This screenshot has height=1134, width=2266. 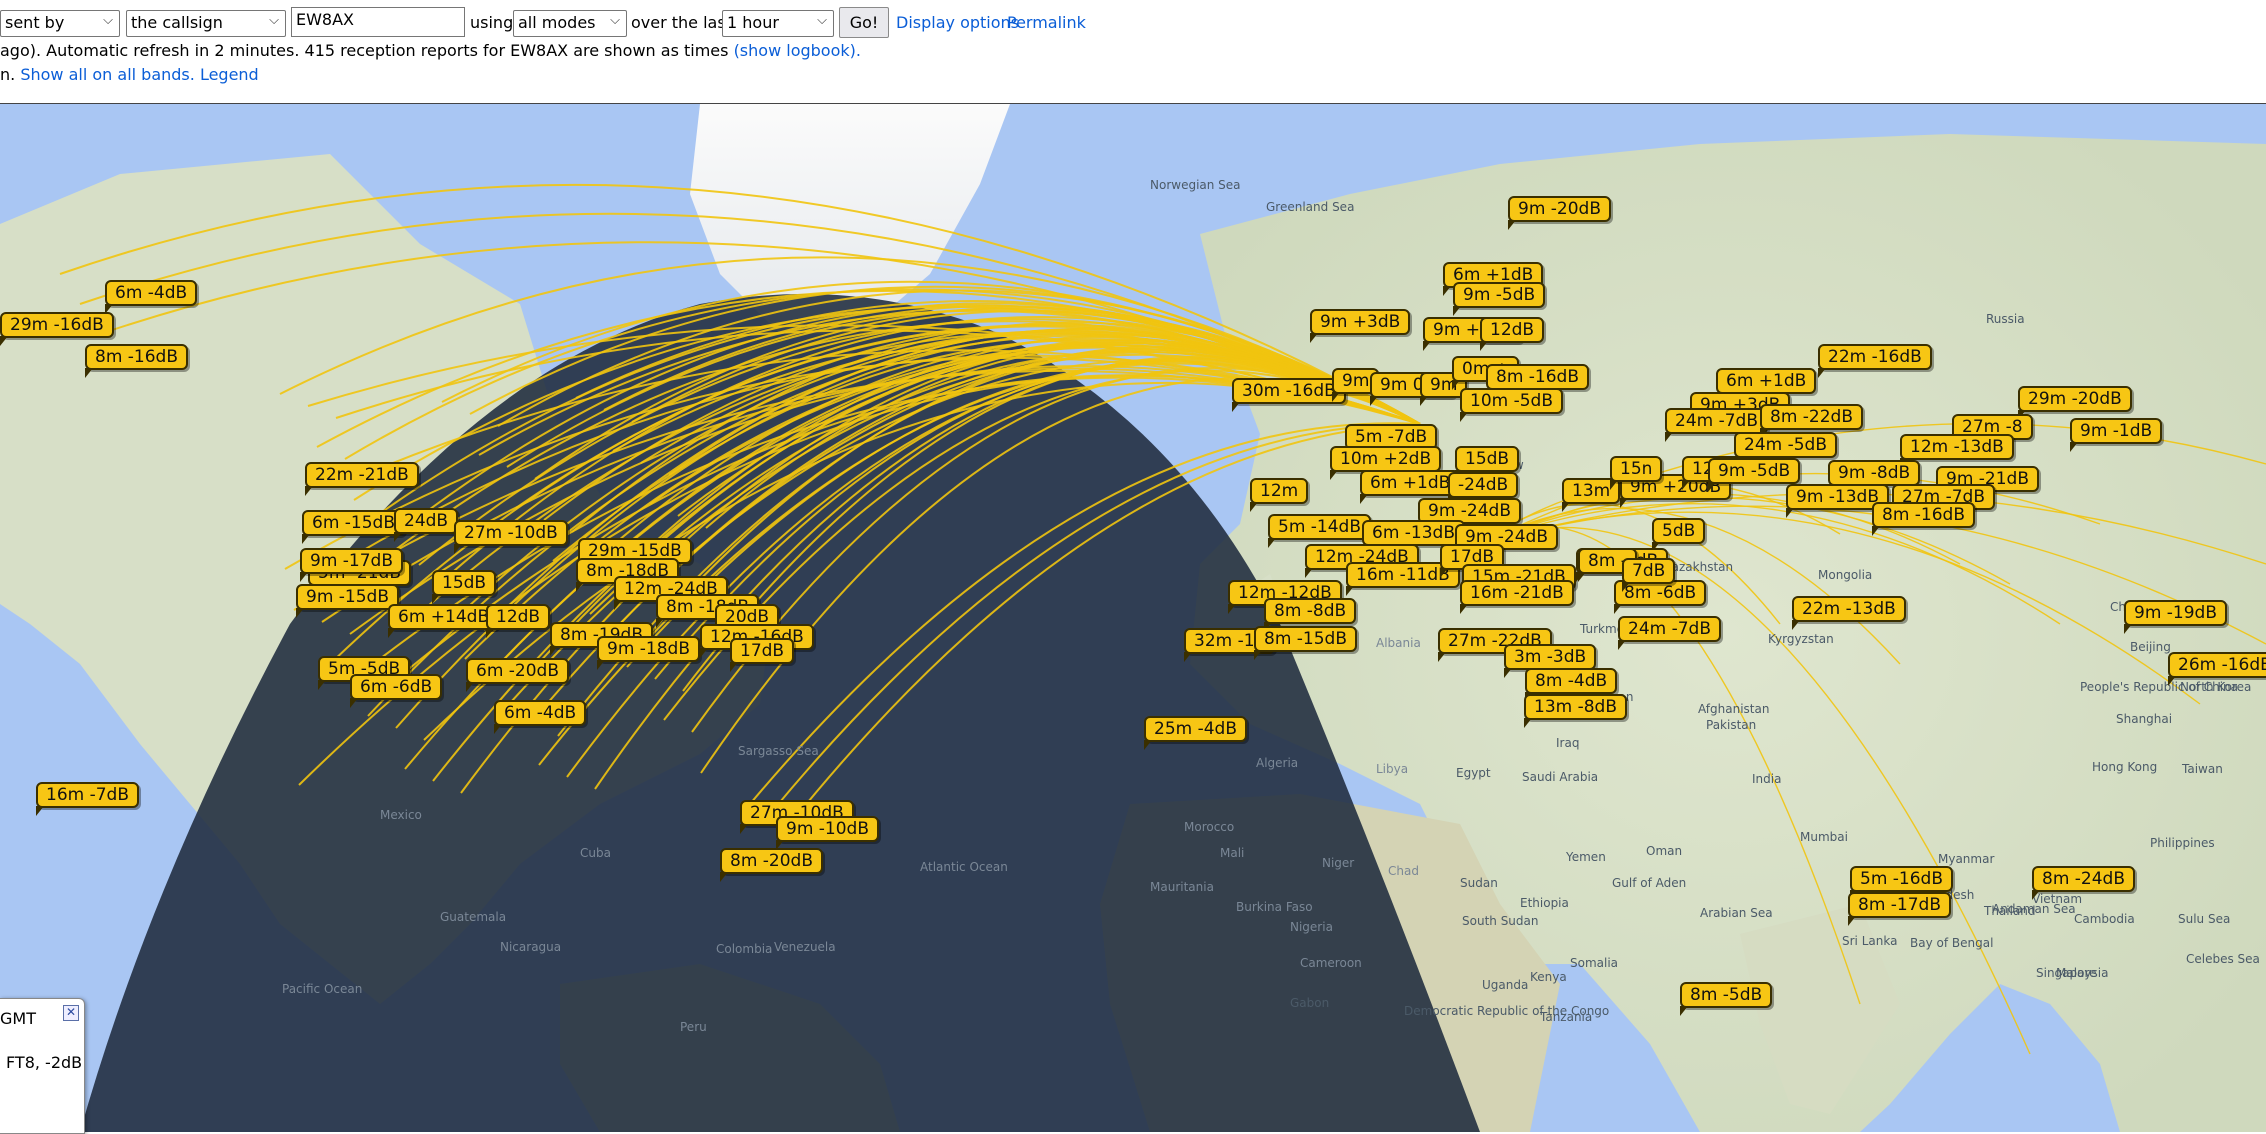 What do you see at coordinates (1360, 326) in the screenshot?
I see `report-marker: 9m +3dB` at bounding box center [1360, 326].